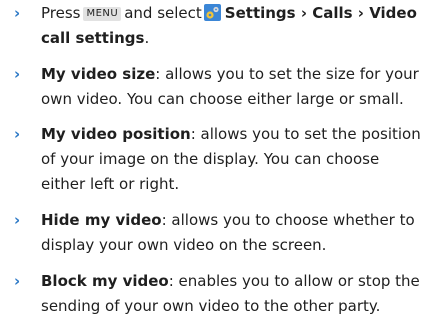 Image resolution: width=434 pixels, height=321 pixels. Describe the element at coordinates (61, 13) in the screenshot. I see `press-text: Press` at that location.